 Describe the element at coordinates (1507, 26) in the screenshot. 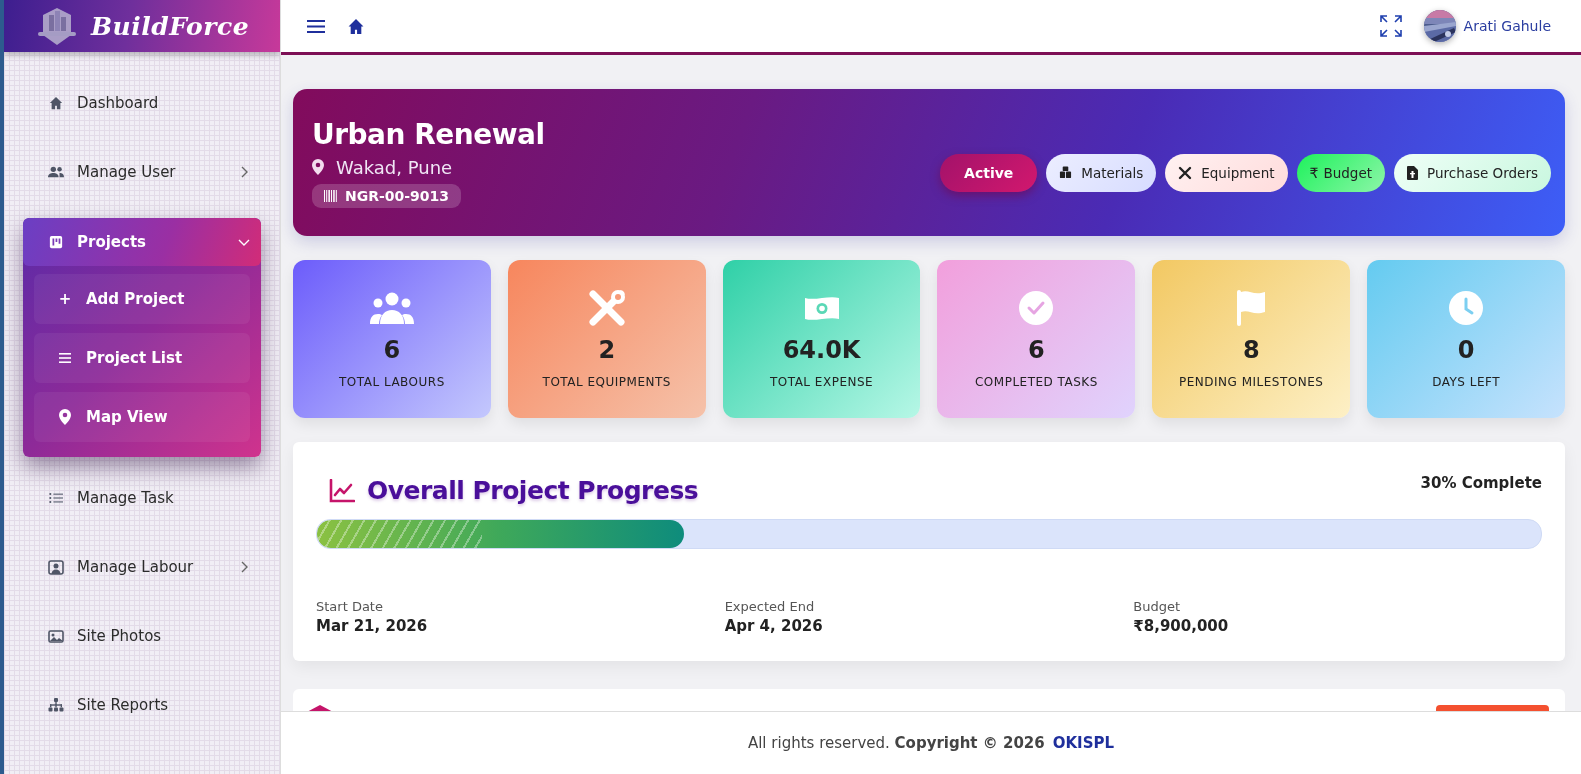

I see `user-name: Arati Gahule` at that location.